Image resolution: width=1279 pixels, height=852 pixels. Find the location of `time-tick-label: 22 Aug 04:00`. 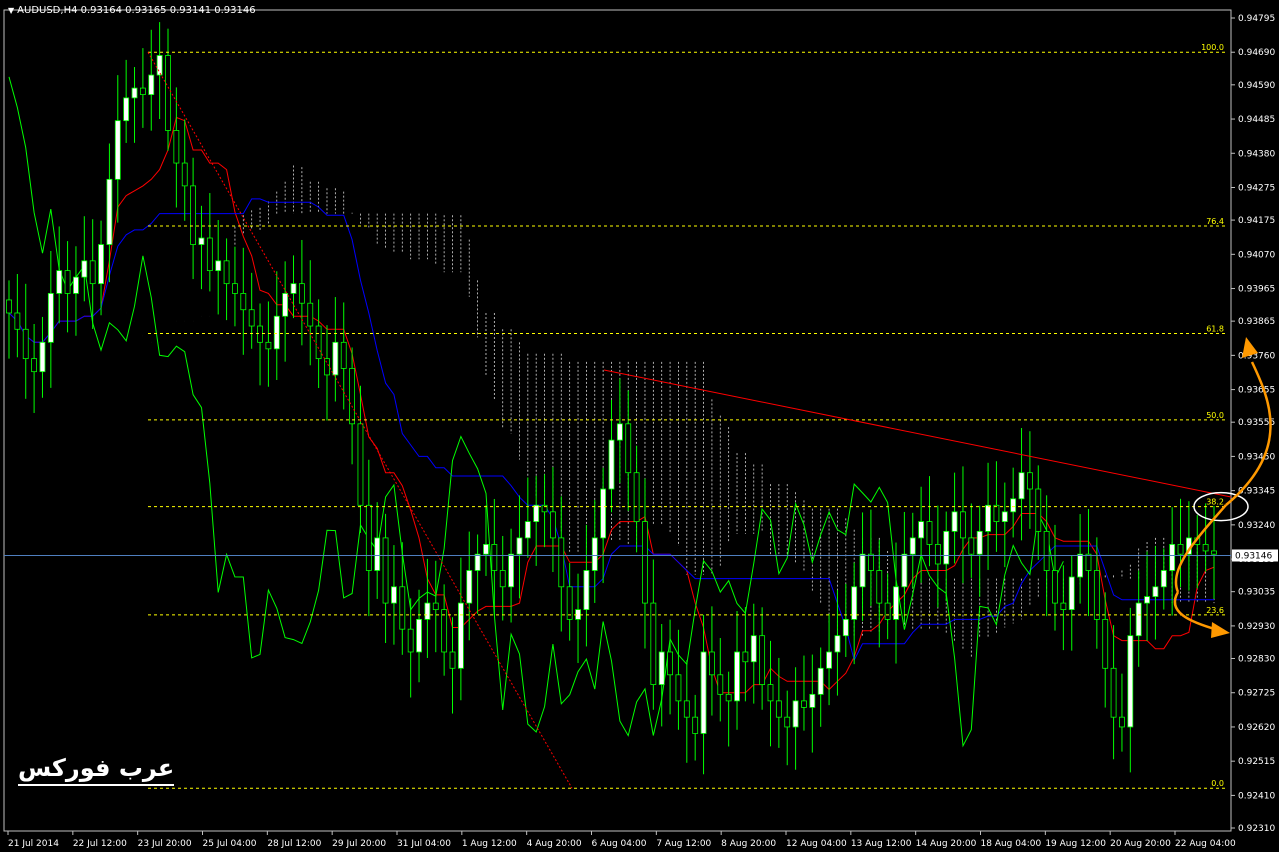

time-tick-label: 22 Aug 04:00 is located at coordinates (1205, 844).